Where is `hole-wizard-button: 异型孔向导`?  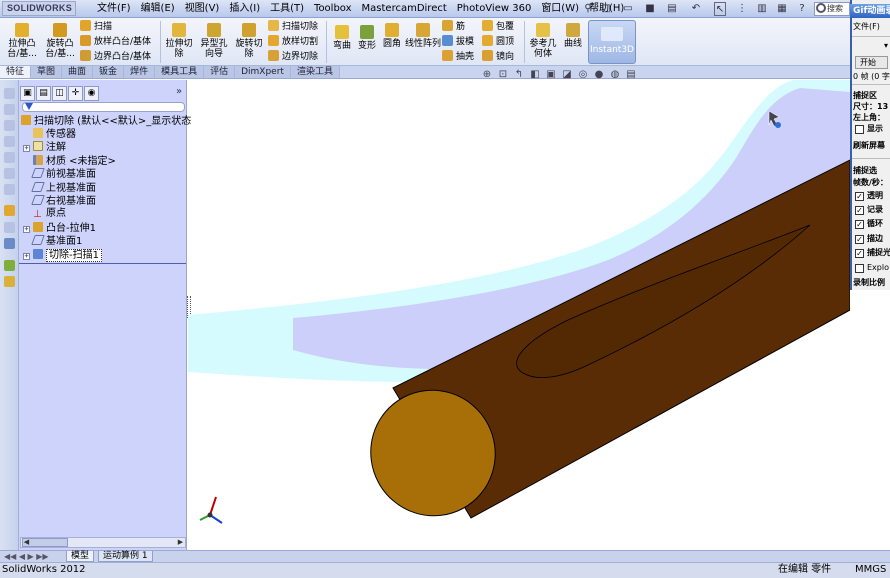 hole-wizard-button: 异型孔向导 is located at coordinates (214, 39).